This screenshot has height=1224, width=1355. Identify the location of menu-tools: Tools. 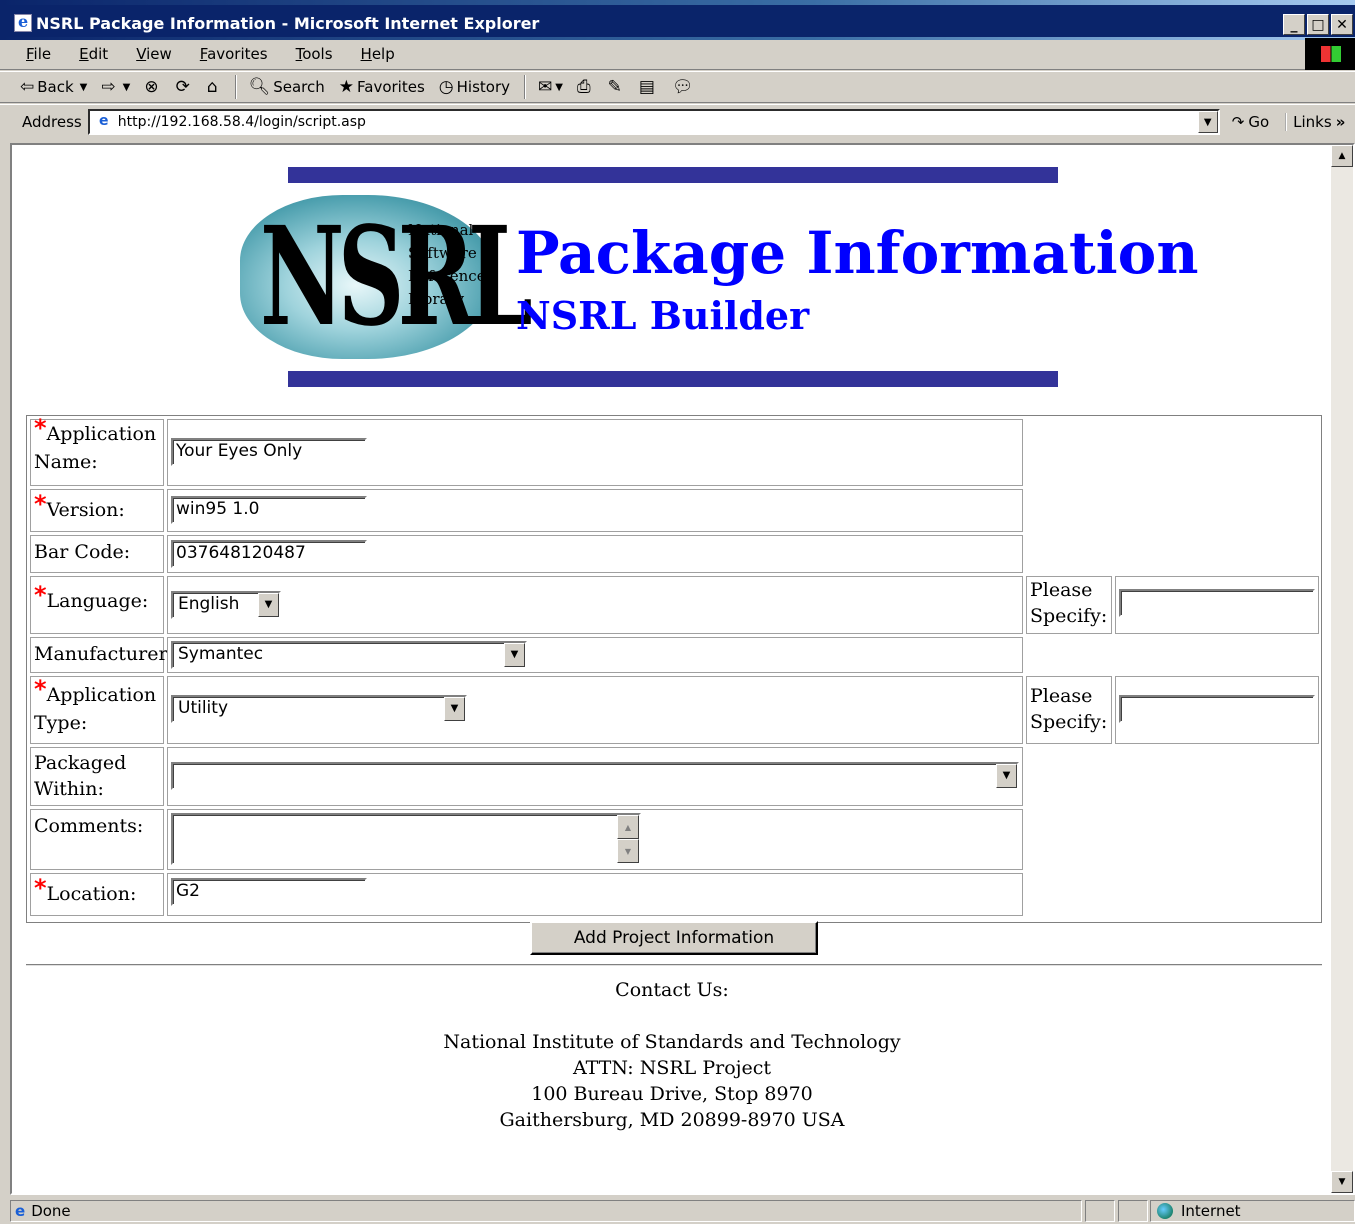
(314, 54).